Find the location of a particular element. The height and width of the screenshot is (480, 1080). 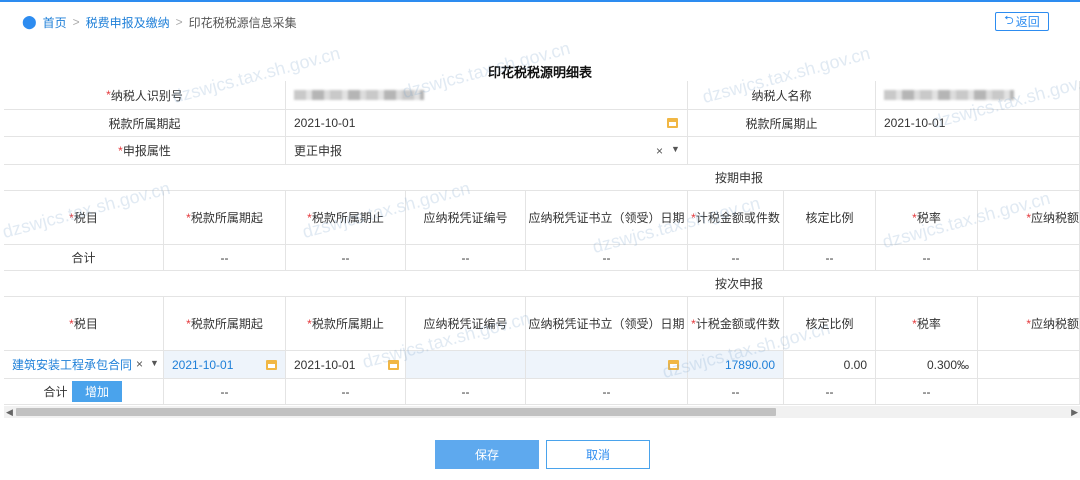

ratio-value: 0.00 is located at coordinates (830, 365).